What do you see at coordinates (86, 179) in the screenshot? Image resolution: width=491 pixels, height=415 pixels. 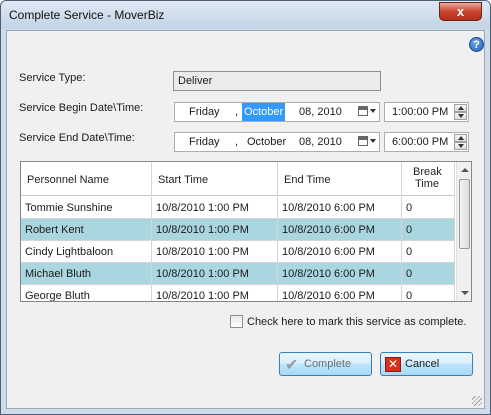 I see `column-header-personnel-name: Personnel Name` at bounding box center [86, 179].